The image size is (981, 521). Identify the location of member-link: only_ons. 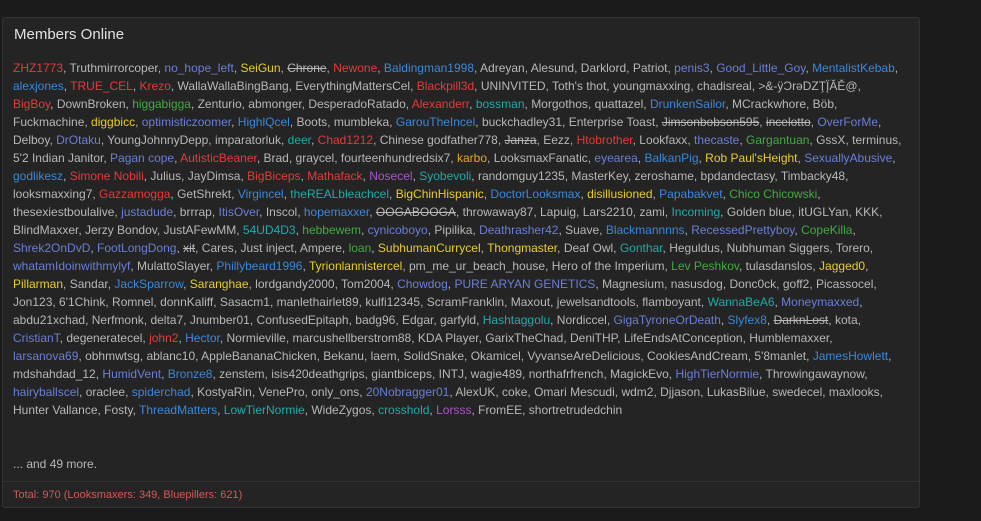
(335, 392).